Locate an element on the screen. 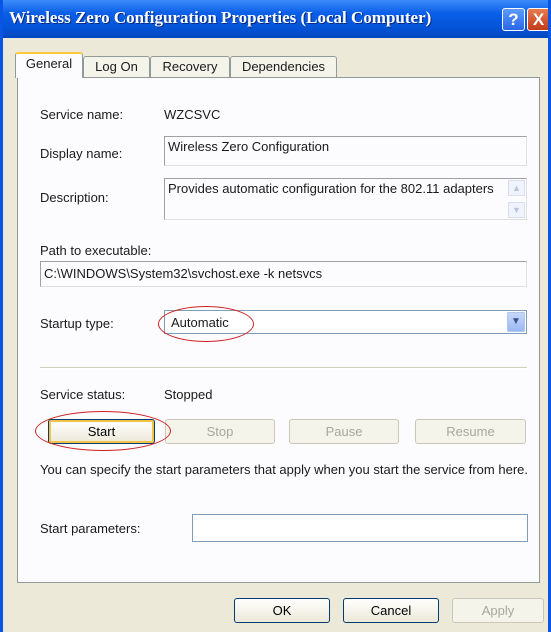 The width and height of the screenshot is (551, 632). ok-button: OK is located at coordinates (282, 610).